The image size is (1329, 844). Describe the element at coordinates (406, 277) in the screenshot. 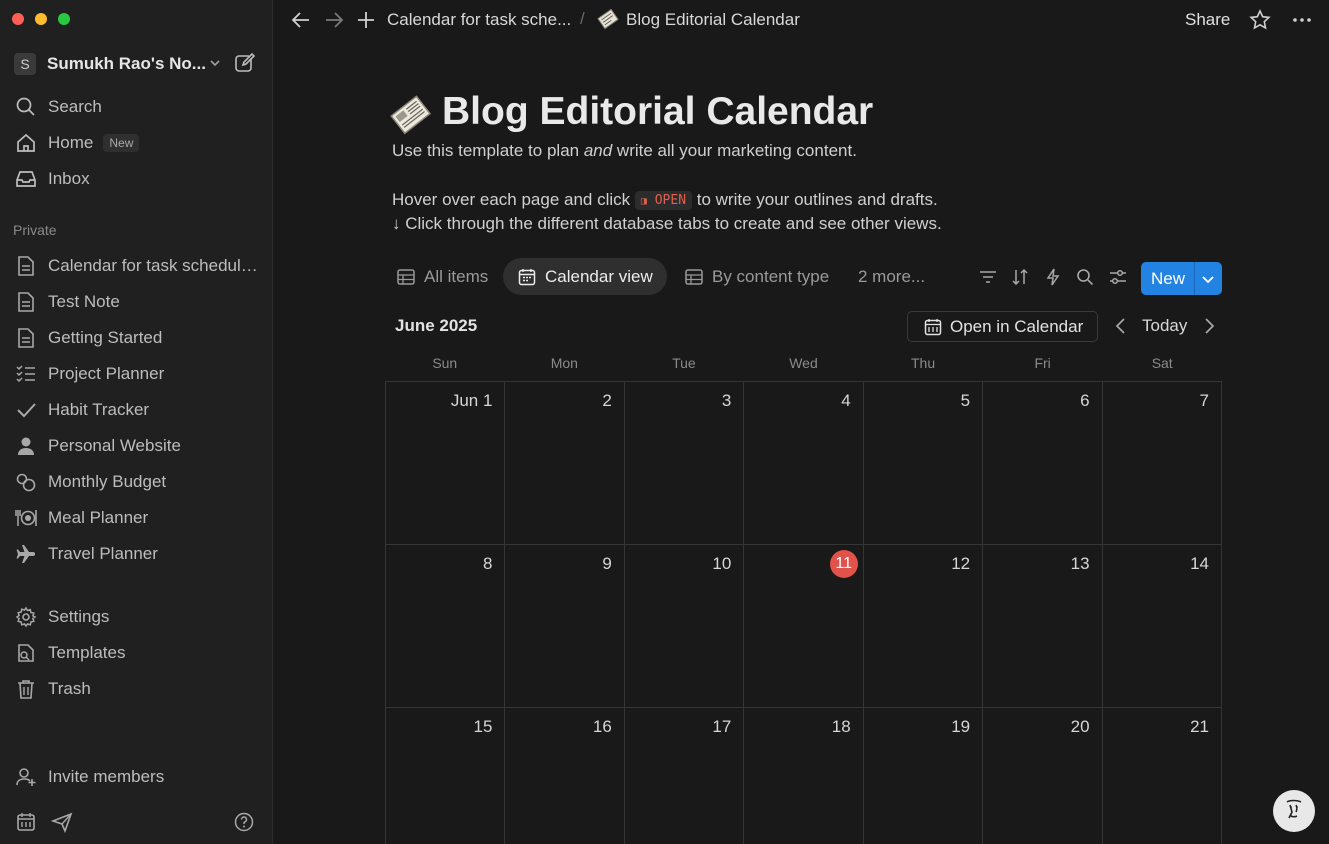

I see `table-icon` at that location.